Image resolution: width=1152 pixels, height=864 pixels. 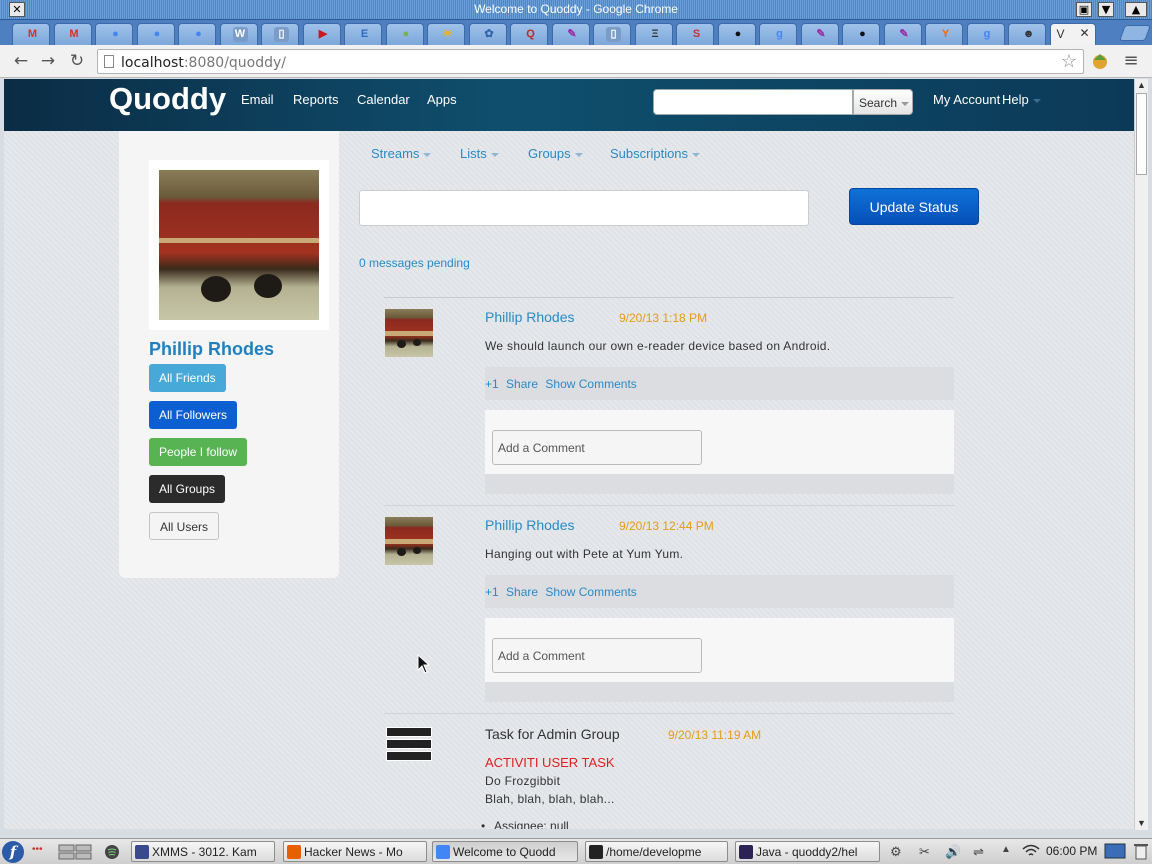 What do you see at coordinates (257, 99) in the screenshot?
I see `nav-email: Email` at bounding box center [257, 99].